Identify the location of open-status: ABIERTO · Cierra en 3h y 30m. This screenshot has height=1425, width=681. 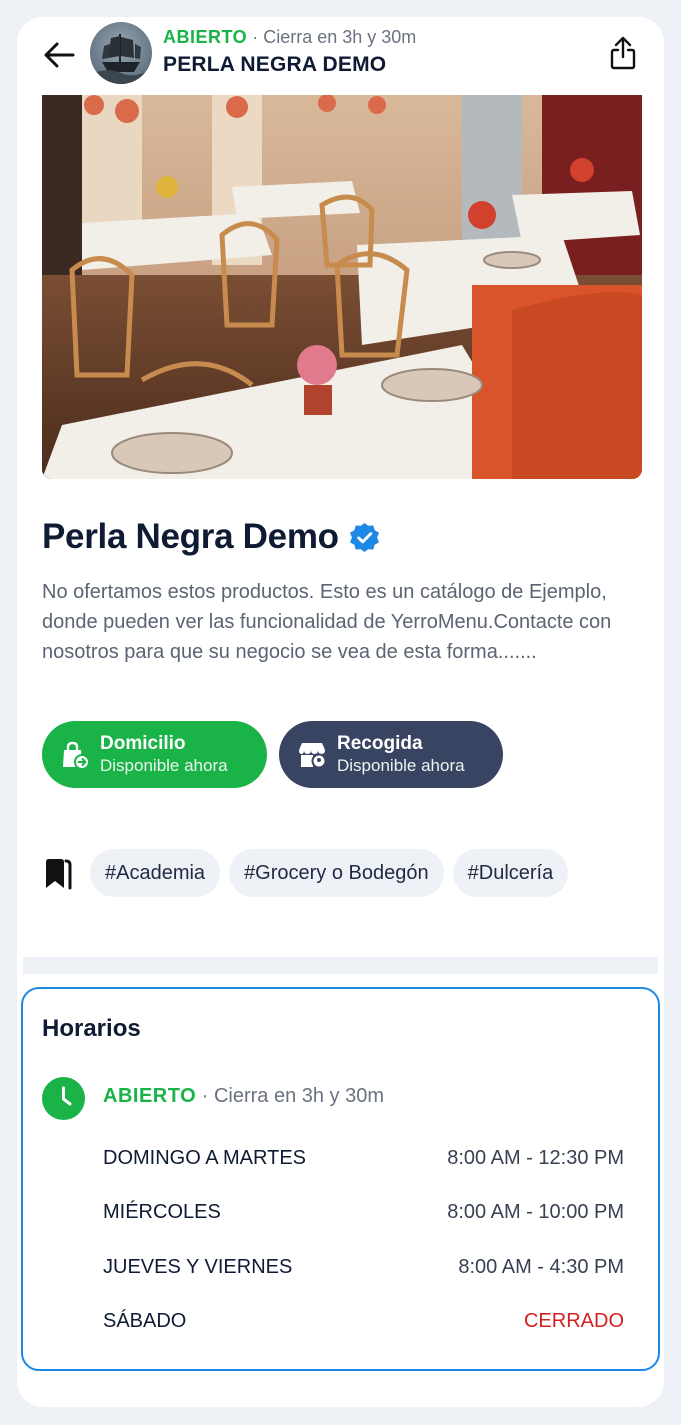
(289, 37).